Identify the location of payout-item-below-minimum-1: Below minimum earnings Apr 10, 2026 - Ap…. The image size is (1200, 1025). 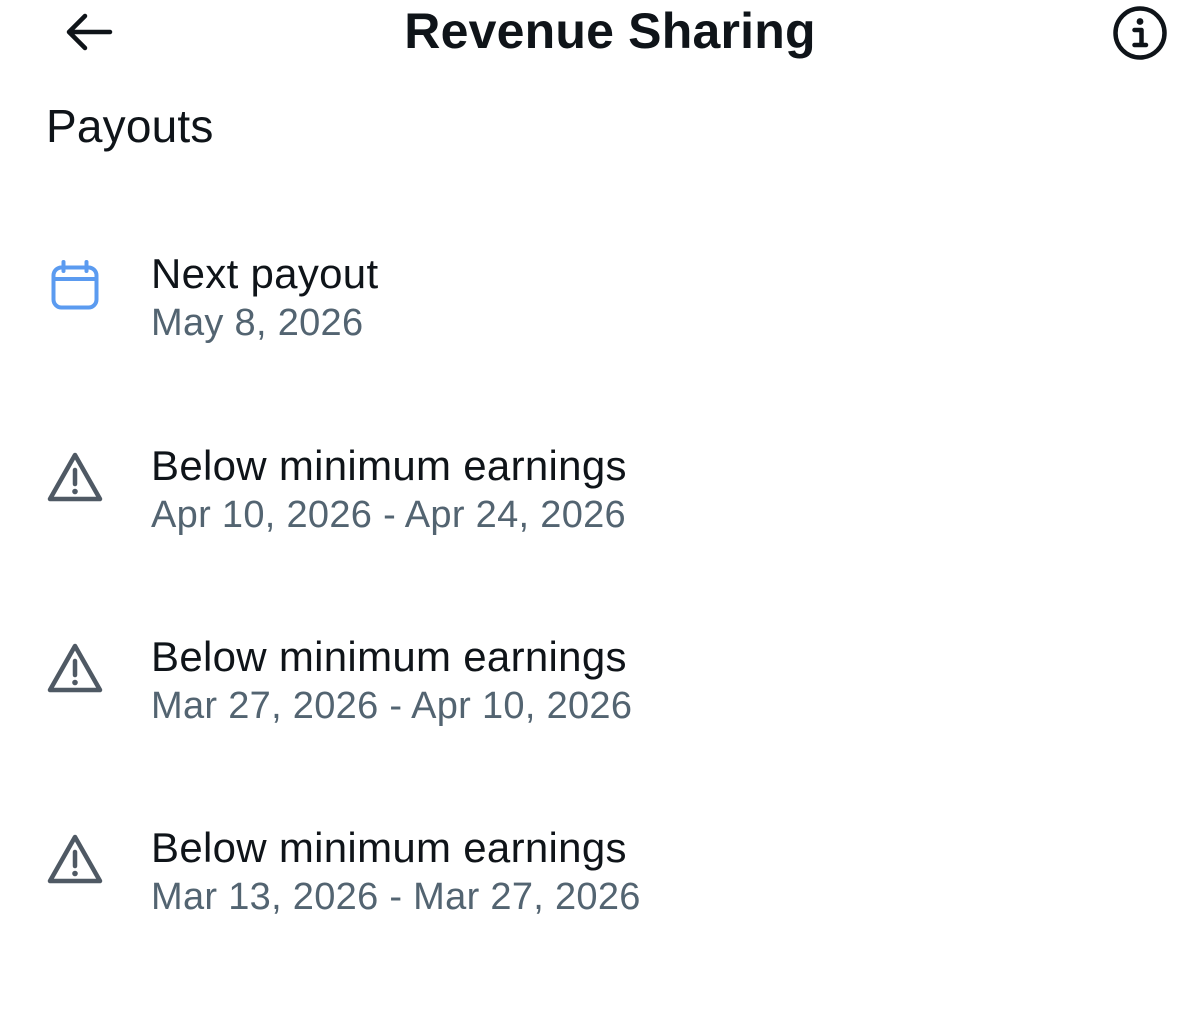
(600, 500).